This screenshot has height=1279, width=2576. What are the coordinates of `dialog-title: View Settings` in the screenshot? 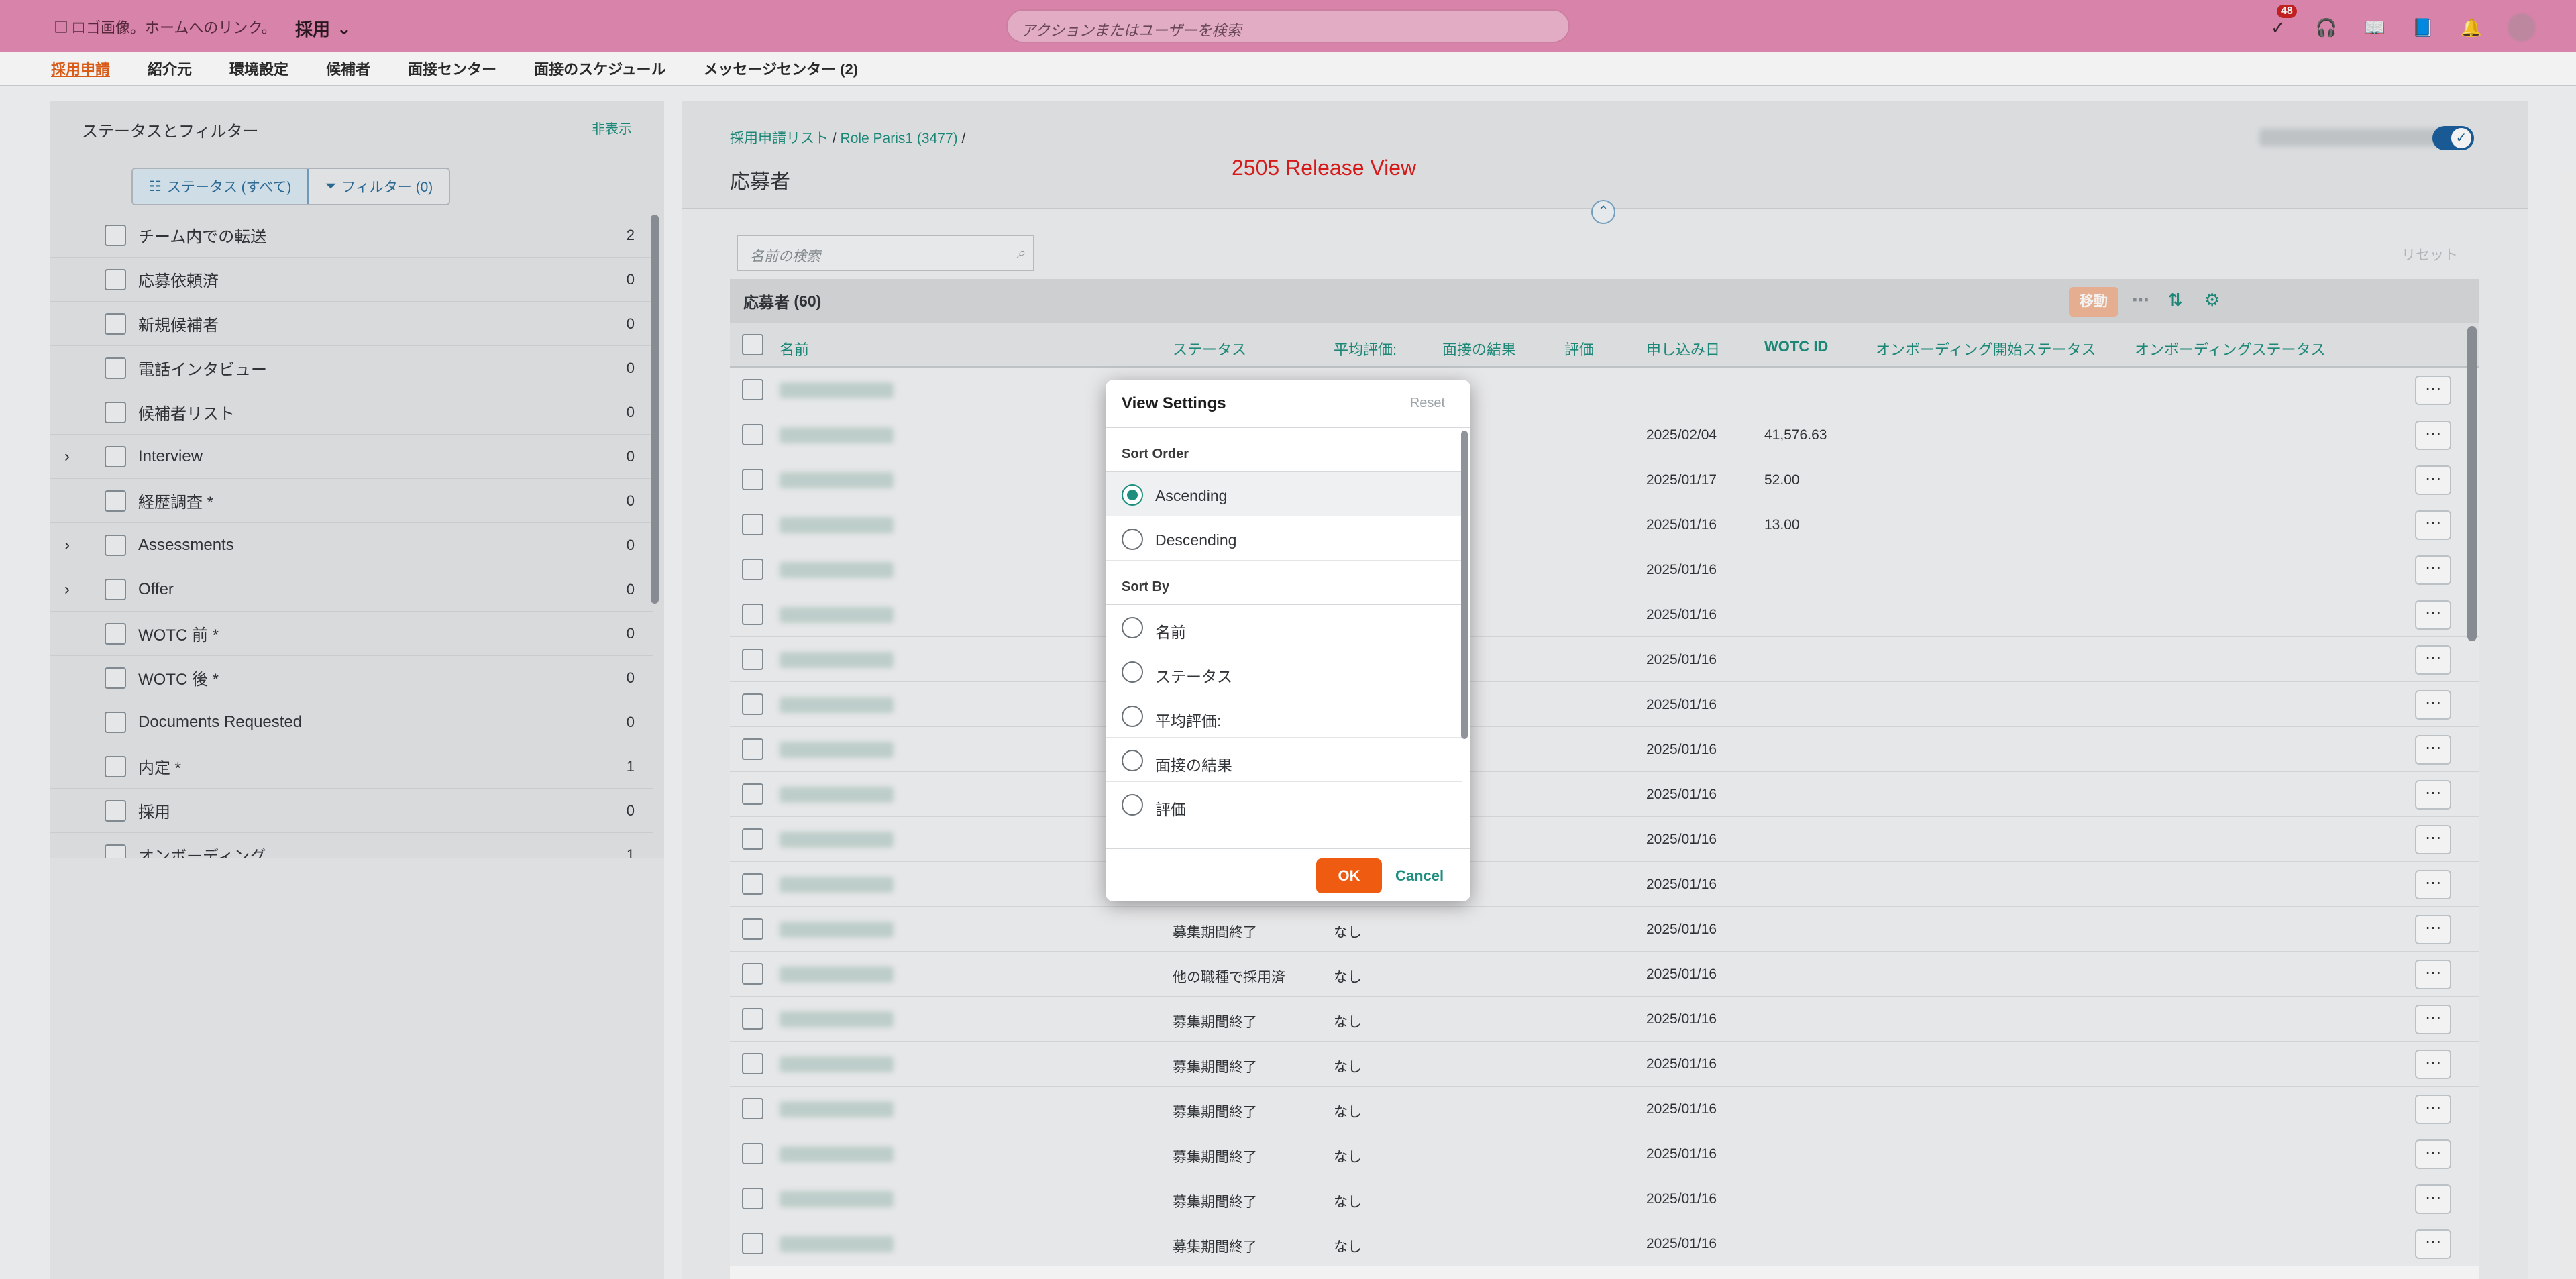 It's located at (1174, 403).